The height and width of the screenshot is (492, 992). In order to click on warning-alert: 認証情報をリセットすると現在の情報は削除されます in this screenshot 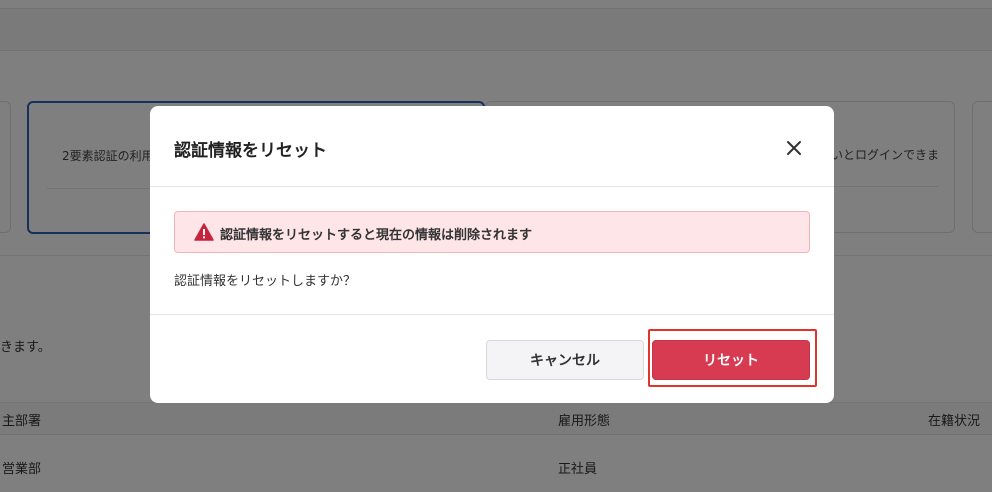, I will do `click(492, 232)`.